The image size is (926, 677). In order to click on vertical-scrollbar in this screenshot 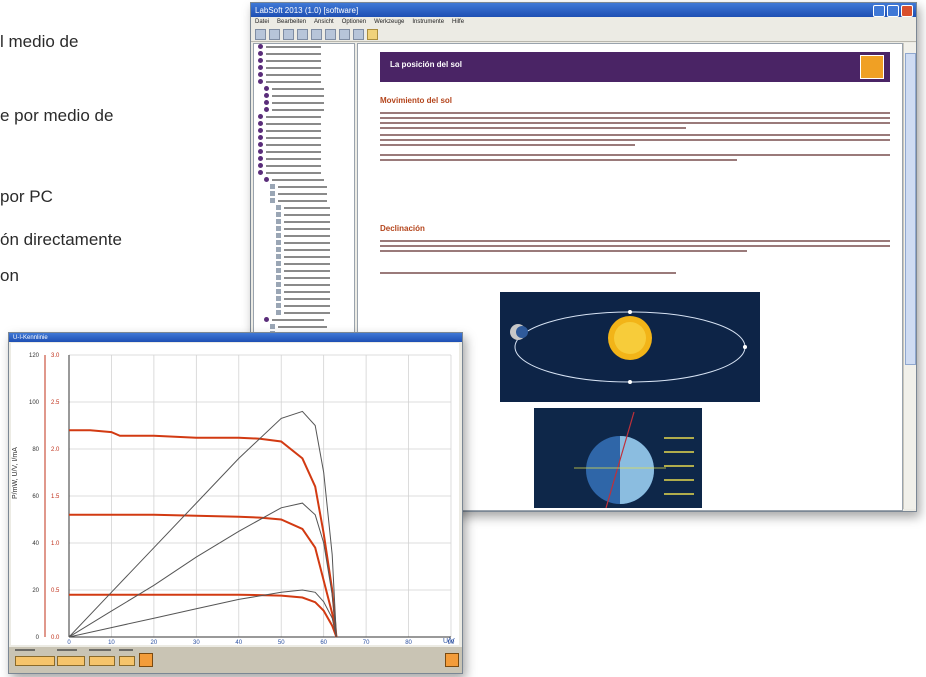, I will do `click(909, 276)`.